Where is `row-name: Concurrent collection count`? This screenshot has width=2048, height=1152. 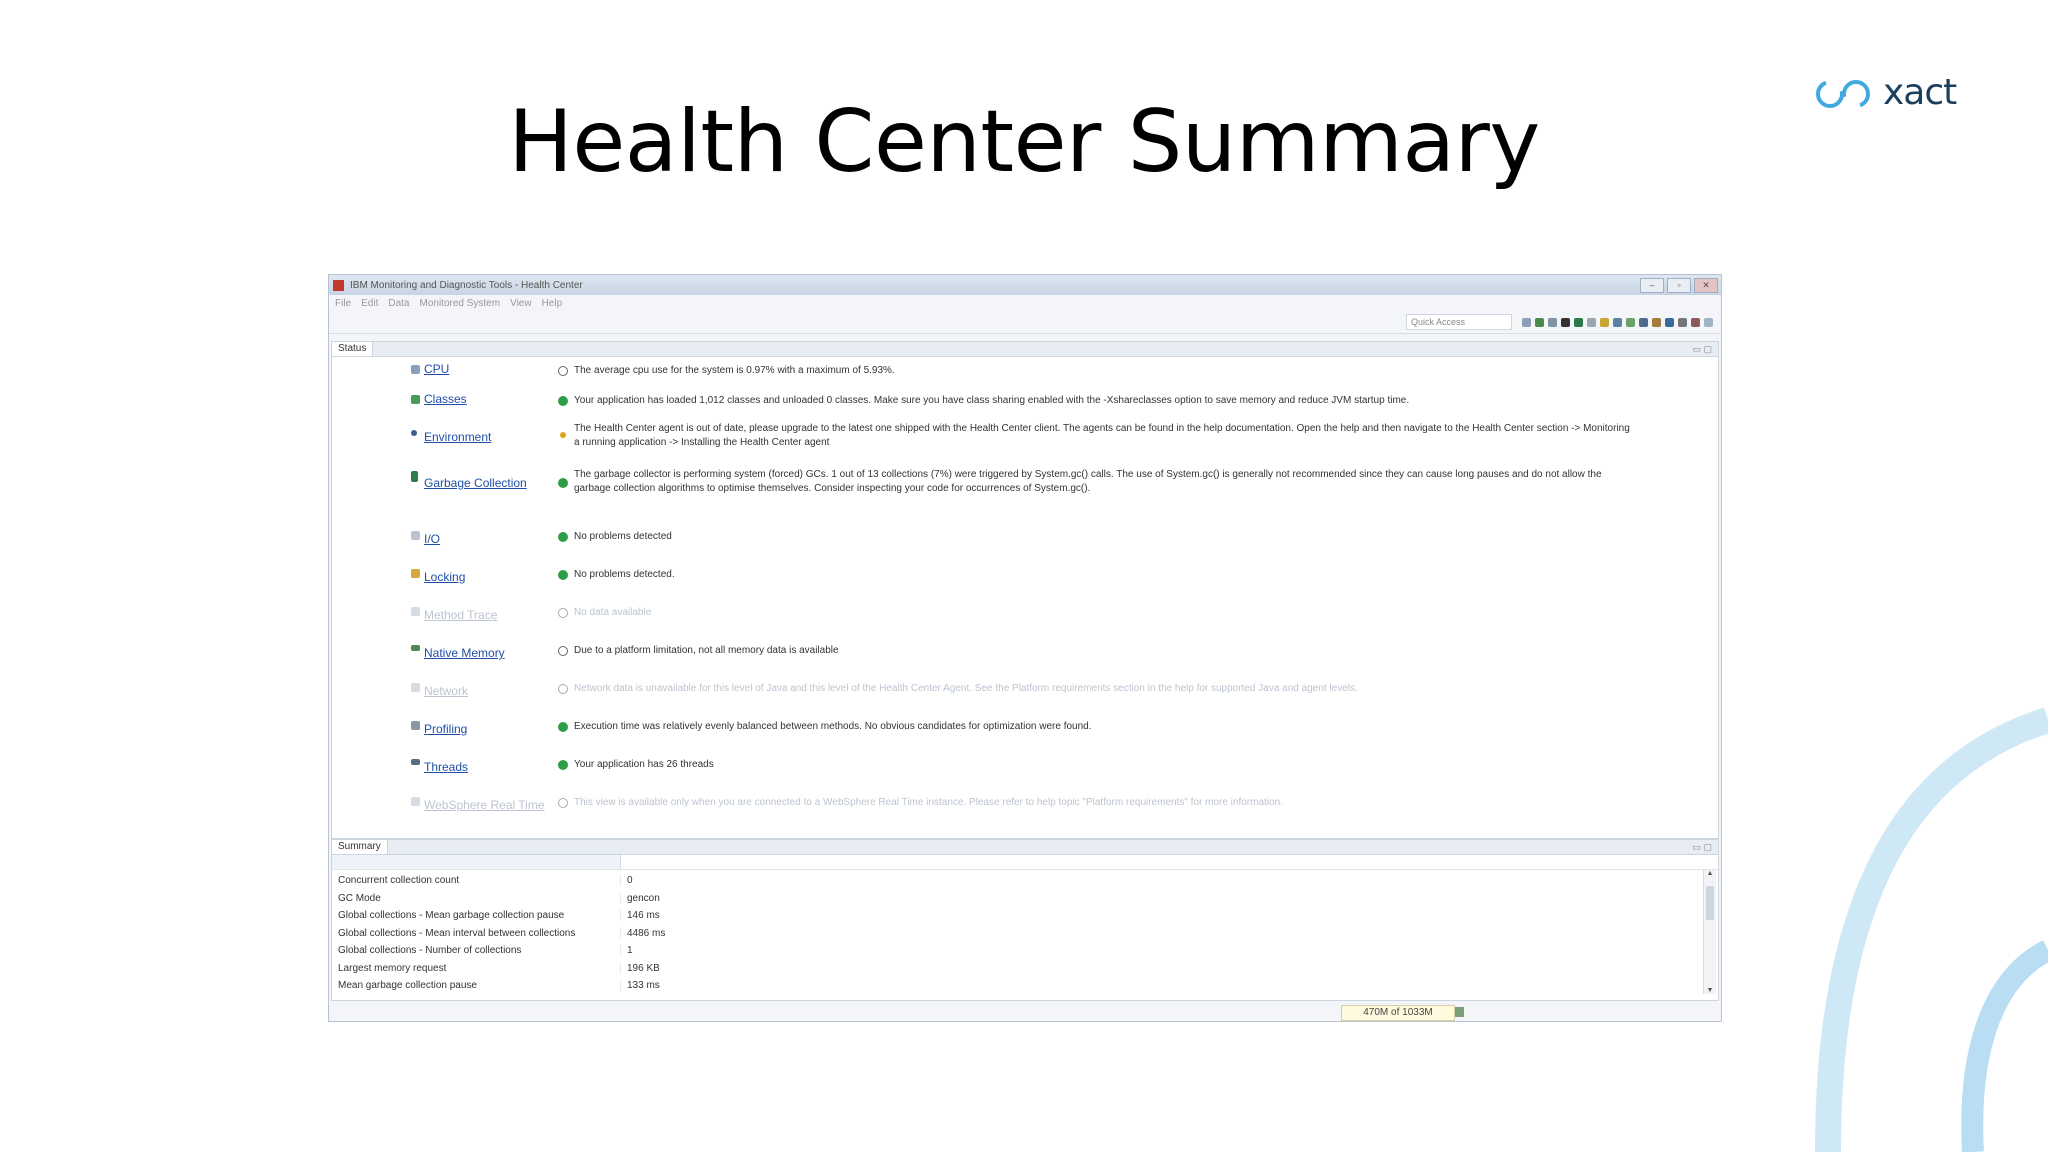
row-name: Concurrent collection count is located at coordinates (399, 881).